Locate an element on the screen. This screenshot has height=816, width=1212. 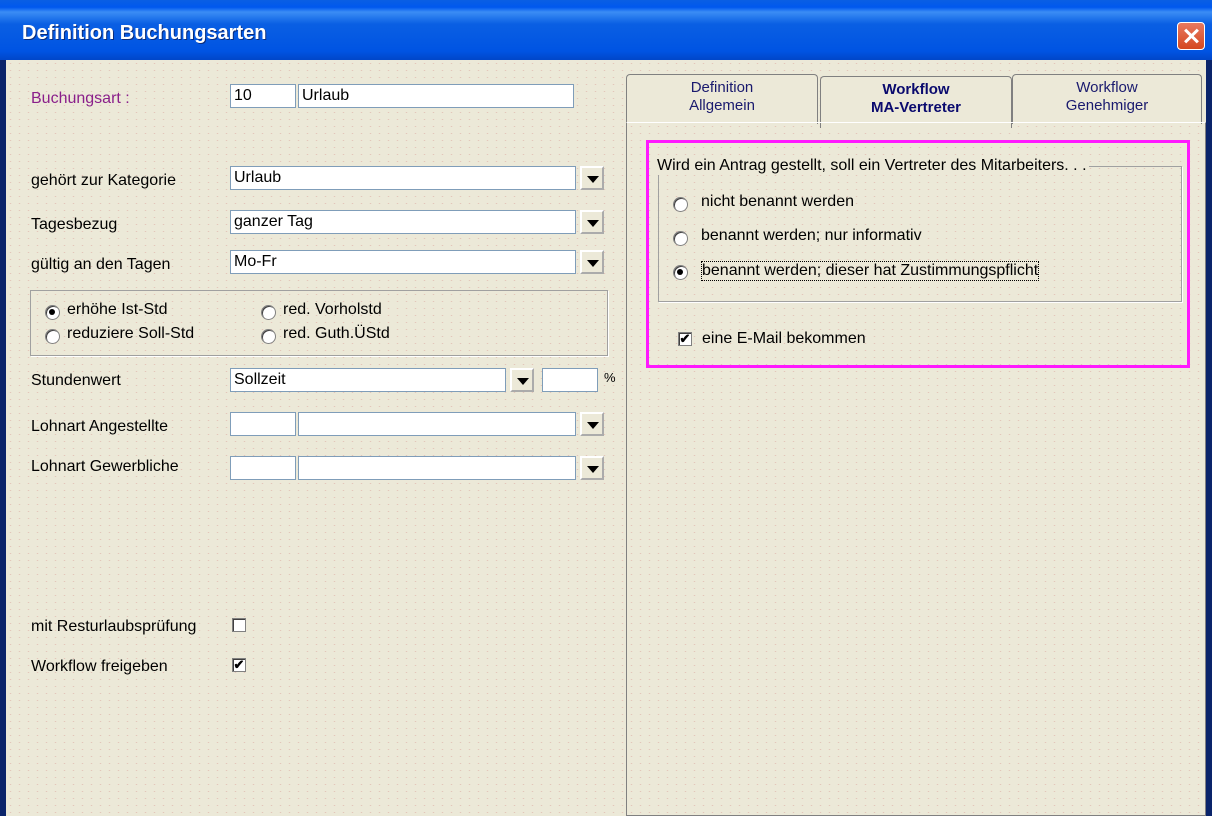
tagesbezug-label: Tagesbezug is located at coordinates (74, 224).